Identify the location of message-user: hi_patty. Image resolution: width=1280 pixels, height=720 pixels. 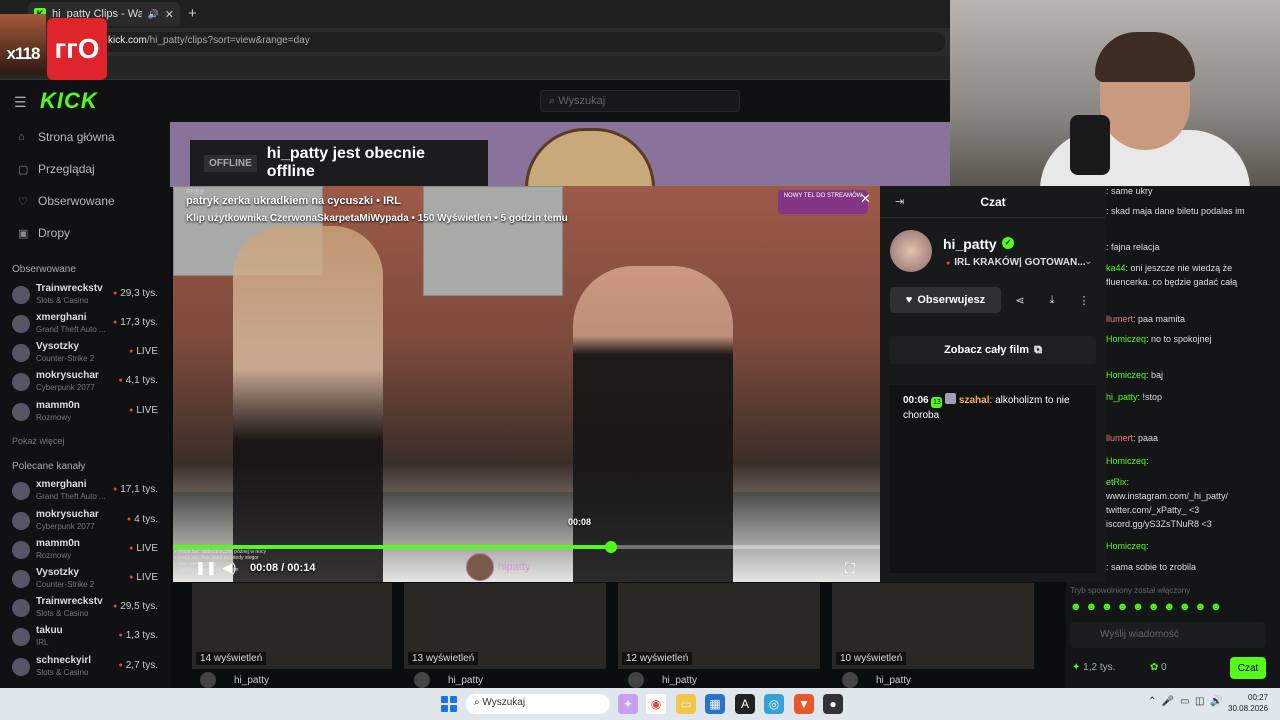
(1122, 397).